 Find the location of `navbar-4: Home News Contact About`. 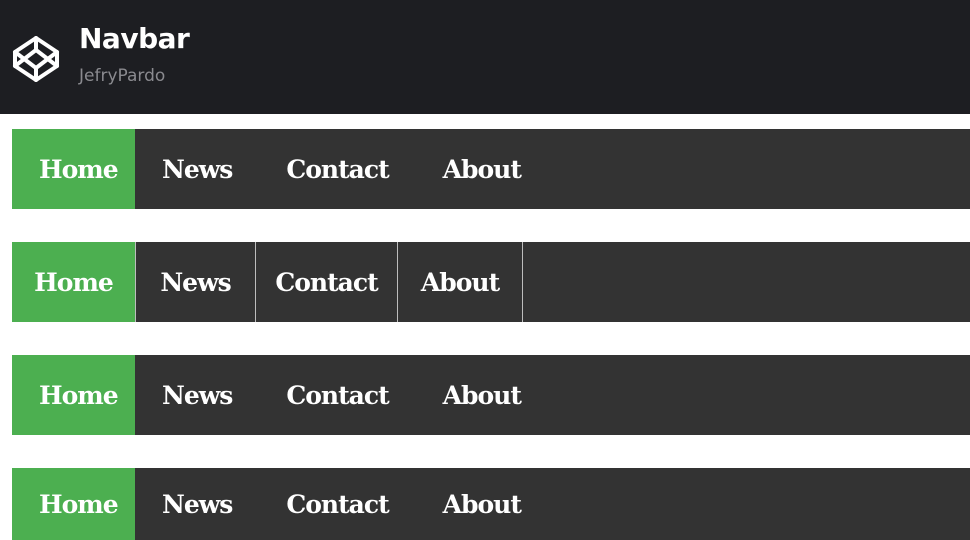

navbar-4: Home News Contact About is located at coordinates (491, 504).